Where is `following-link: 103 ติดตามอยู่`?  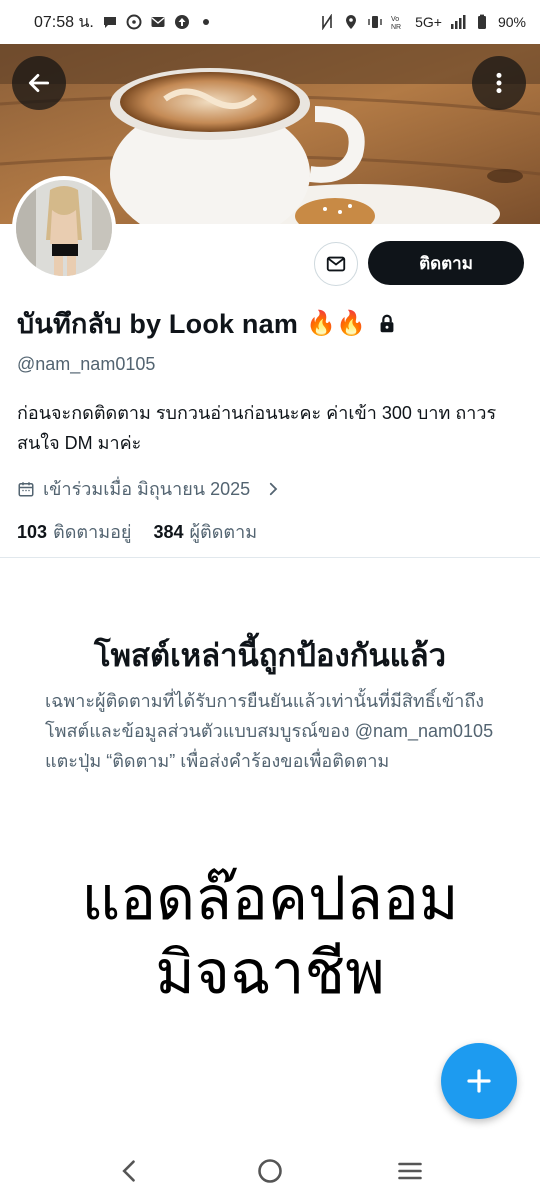 following-link: 103 ติดตามอยู่ is located at coordinates (74, 531).